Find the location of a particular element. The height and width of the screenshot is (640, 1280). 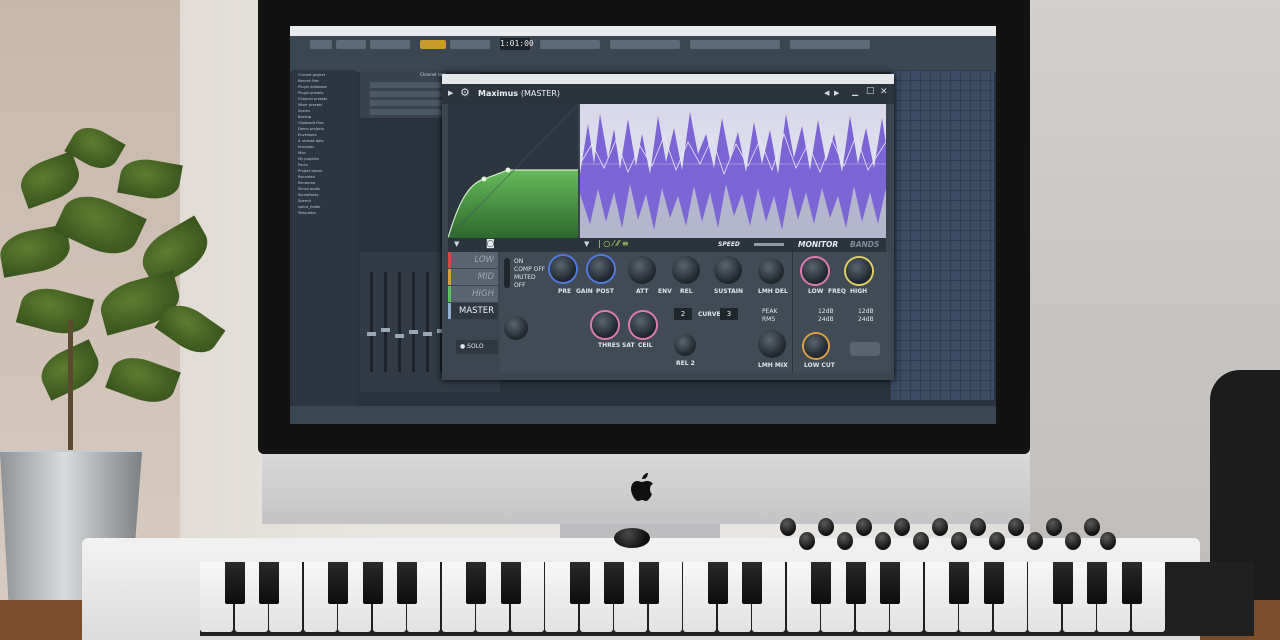

band-high: HIGH is located at coordinates (473, 294).